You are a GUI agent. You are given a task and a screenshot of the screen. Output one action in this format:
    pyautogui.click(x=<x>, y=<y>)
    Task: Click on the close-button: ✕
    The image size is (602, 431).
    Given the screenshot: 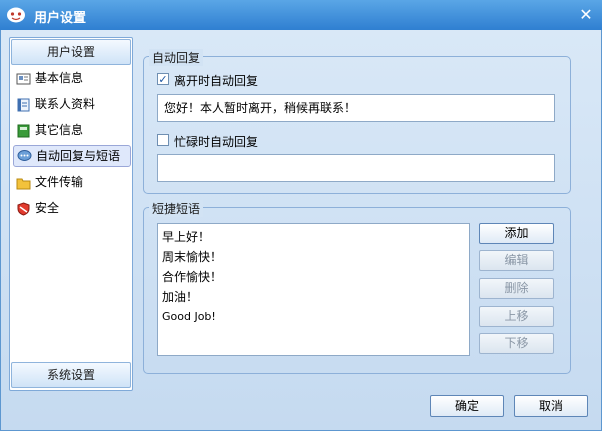 What is the action you would take?
    pyautogui.click(x=586, y=15)
    